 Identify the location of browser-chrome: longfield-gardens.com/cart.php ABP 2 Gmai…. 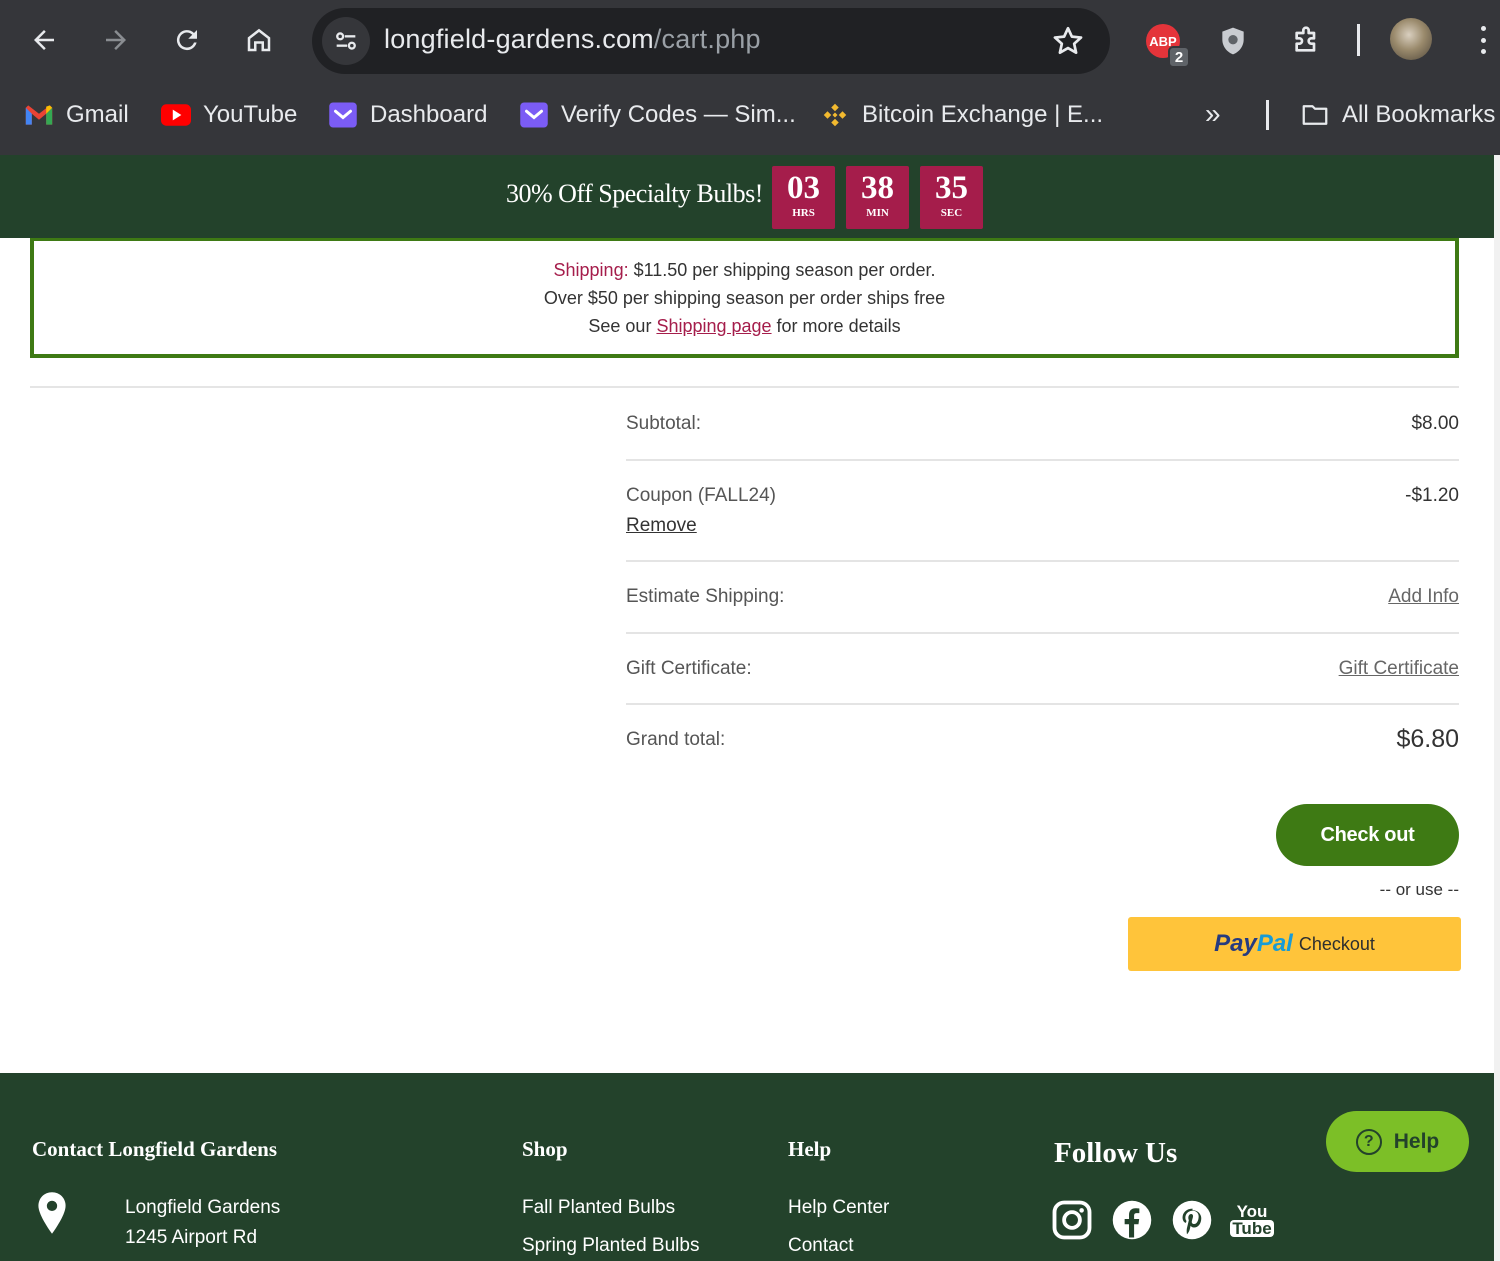
(750, 77).